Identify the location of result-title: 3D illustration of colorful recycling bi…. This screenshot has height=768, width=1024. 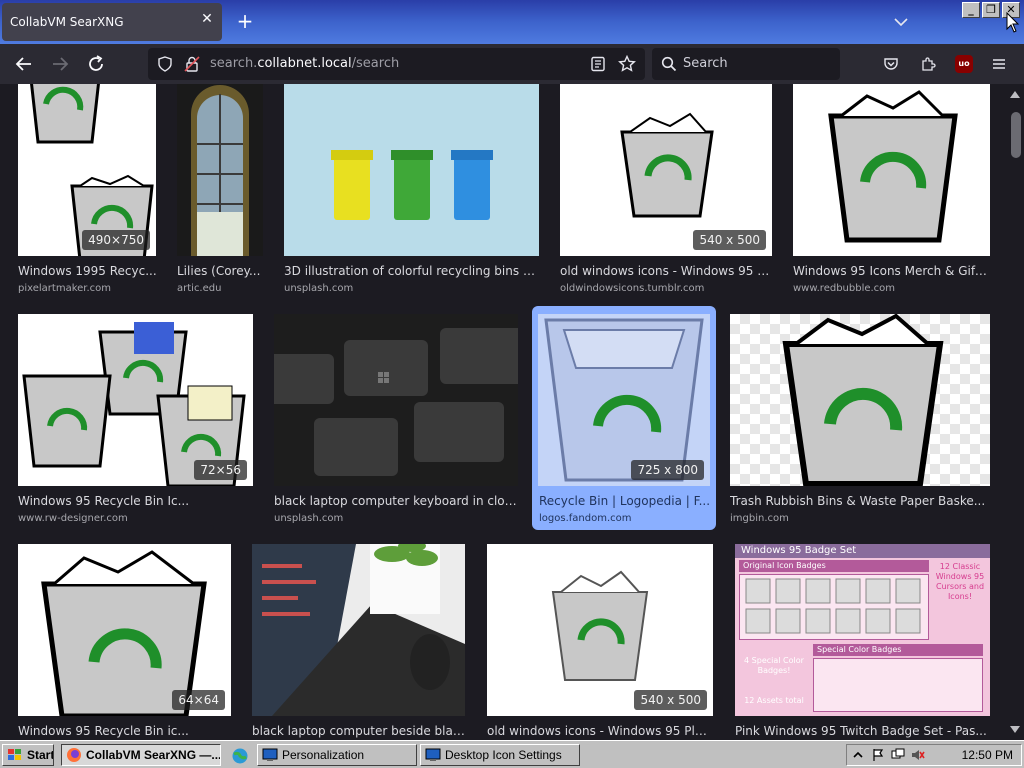
(411, 271).